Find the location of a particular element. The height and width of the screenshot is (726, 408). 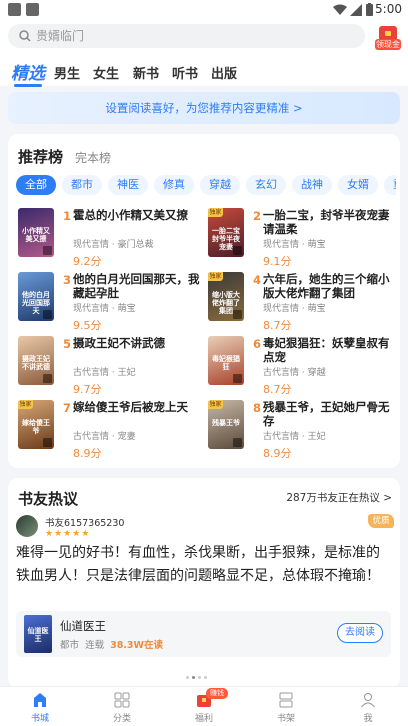

ranking-item: 小作精又美又撩 1 霍总的小作精又美又撩 现代言情 · 豪门总裁 9.2分 is located at coordinates (112, 238).